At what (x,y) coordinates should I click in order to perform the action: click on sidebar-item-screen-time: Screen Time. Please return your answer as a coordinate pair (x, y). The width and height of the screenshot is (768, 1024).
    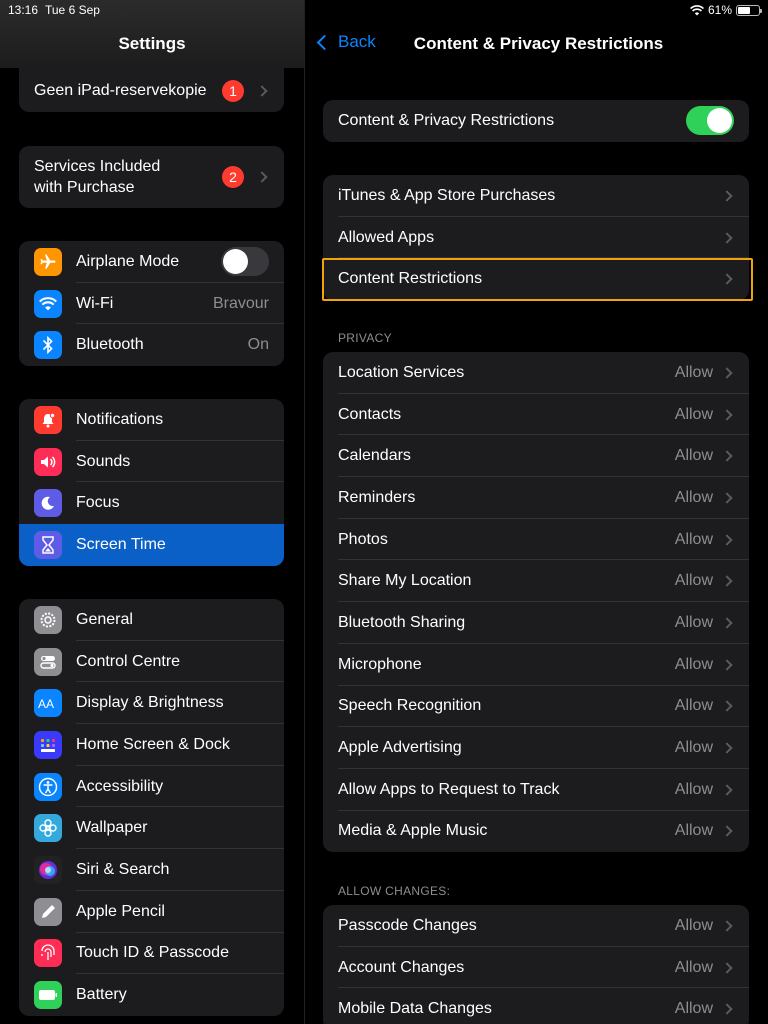
    Looking at the image, I should click on (151, 545).